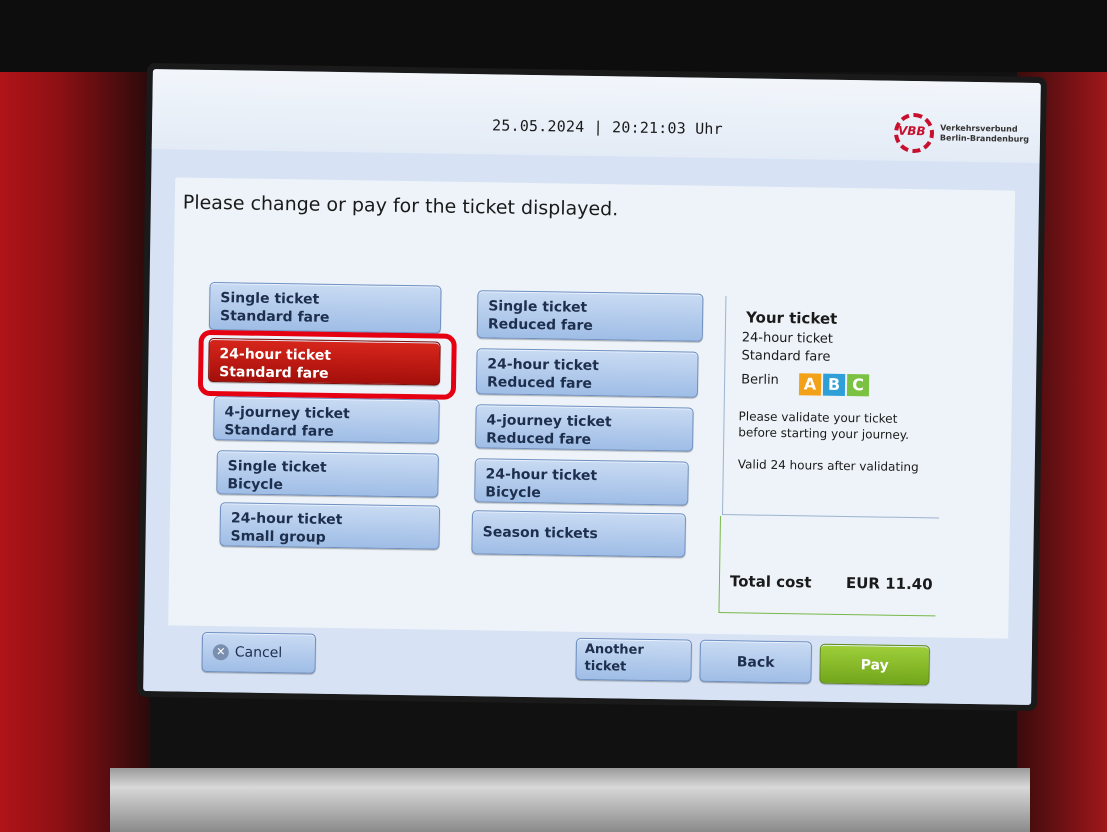  I want to click on validity-note: Valid 24 hours after validating, so click(828, 466).